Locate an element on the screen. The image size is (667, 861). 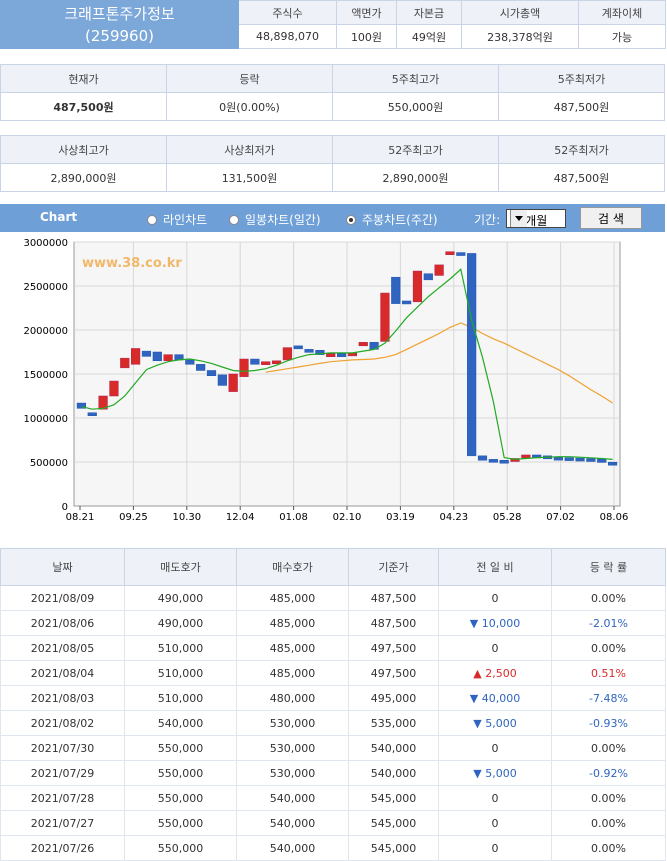
bid-cell: 540,000 is located at coordinates (292, 823).